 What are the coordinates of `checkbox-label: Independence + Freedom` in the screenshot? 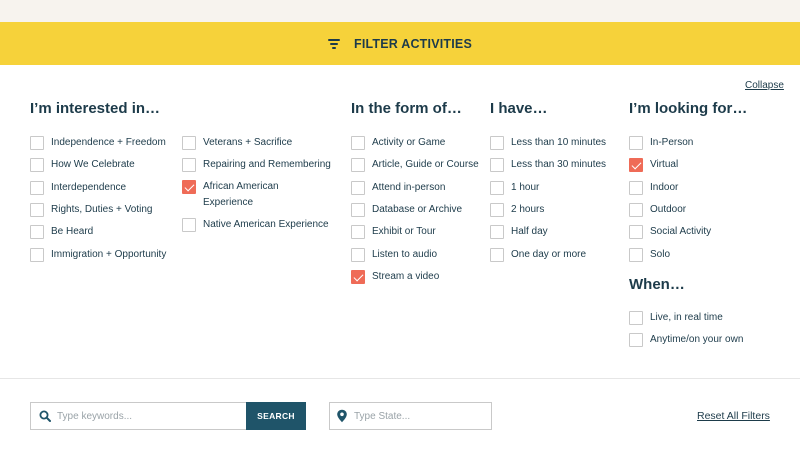 It's located at (108, 142).